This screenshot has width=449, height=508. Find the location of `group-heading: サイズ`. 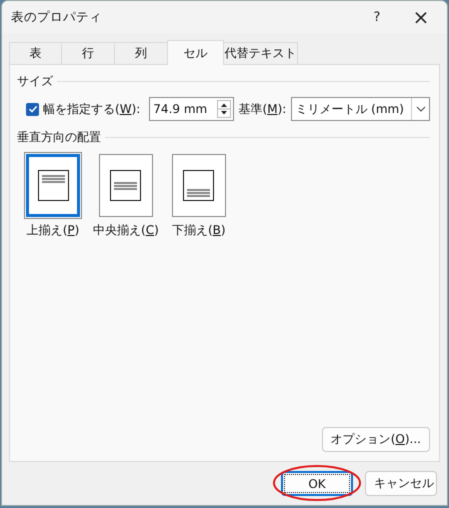

group-heading: サイズ is located at coordinates (35, 81).